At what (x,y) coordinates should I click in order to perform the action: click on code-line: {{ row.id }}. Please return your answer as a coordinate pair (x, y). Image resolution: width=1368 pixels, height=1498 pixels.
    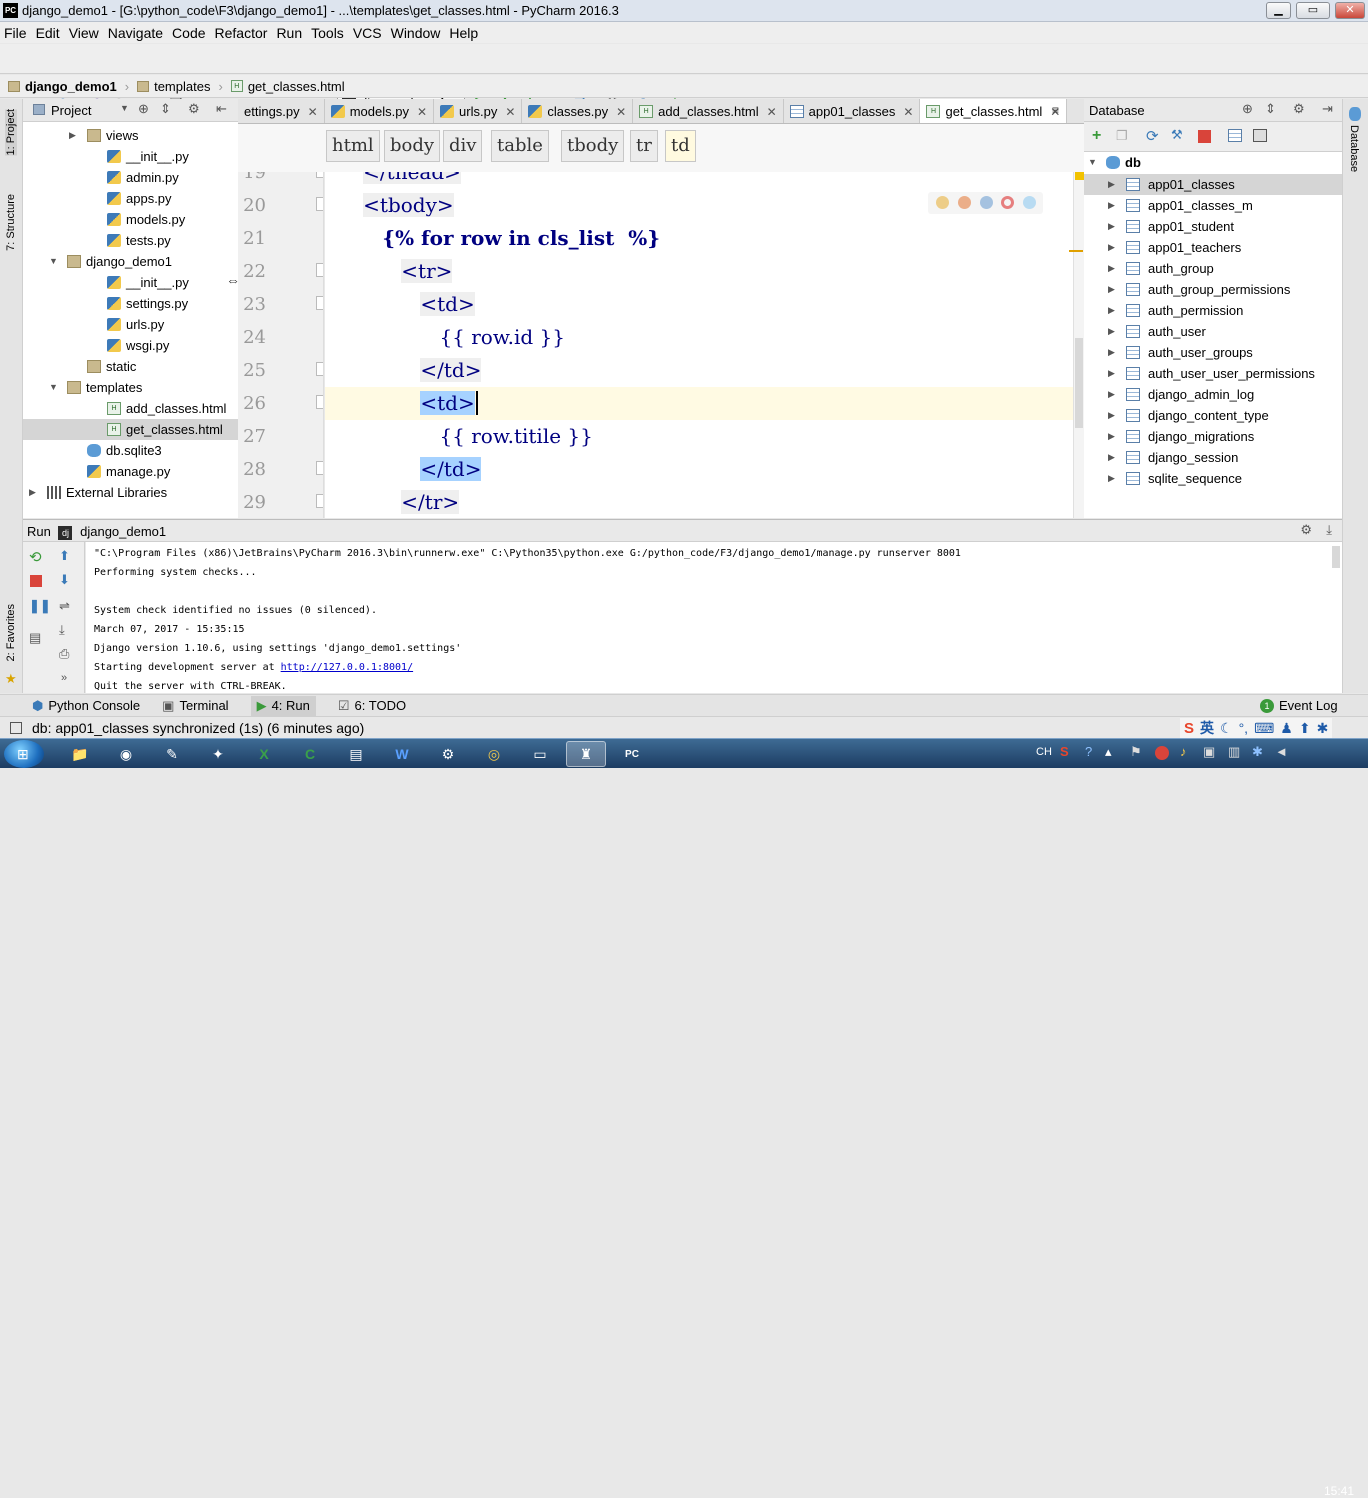
    Looking at the image, I should click on (699, 337).